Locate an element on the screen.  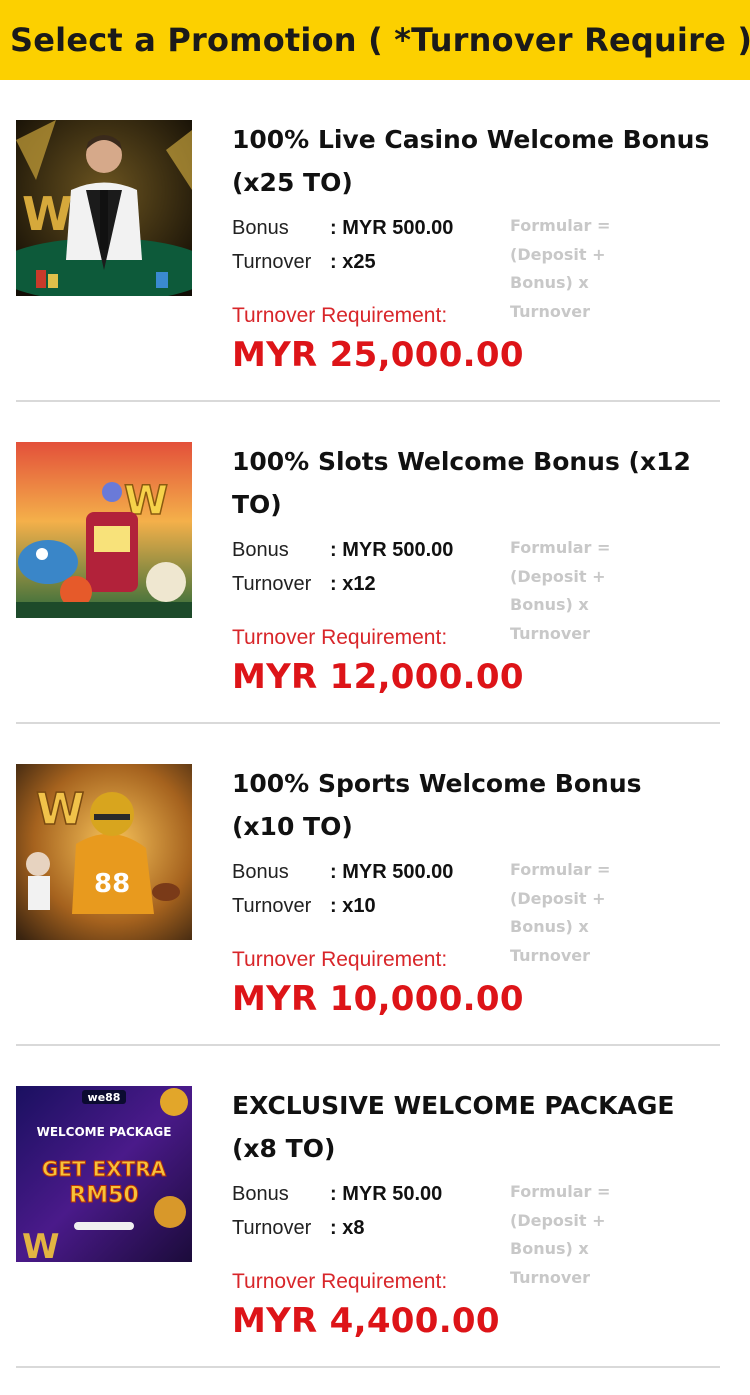
svg-text: RM50 is located at coordinates (103, 1195).